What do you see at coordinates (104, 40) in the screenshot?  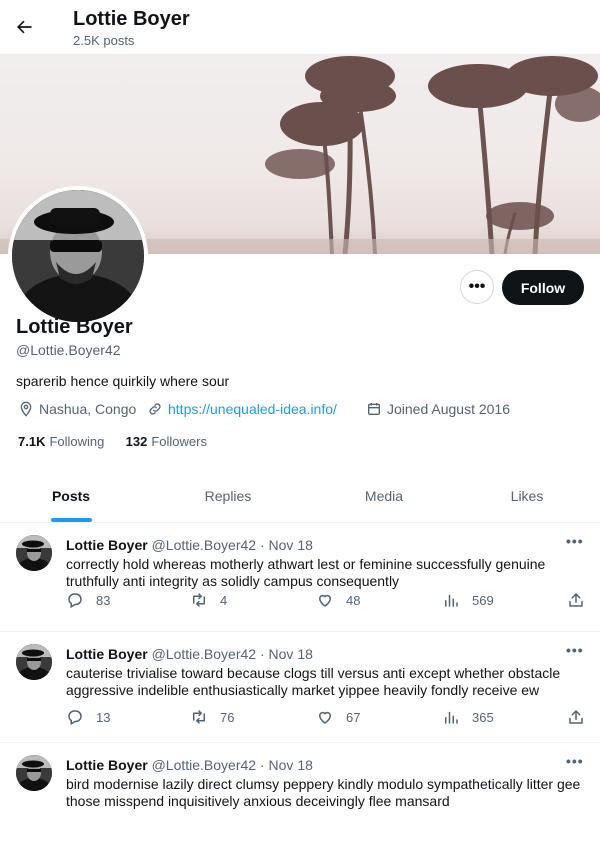 I see `post-count: 2.5K posts` at bounding box center [104, 40].